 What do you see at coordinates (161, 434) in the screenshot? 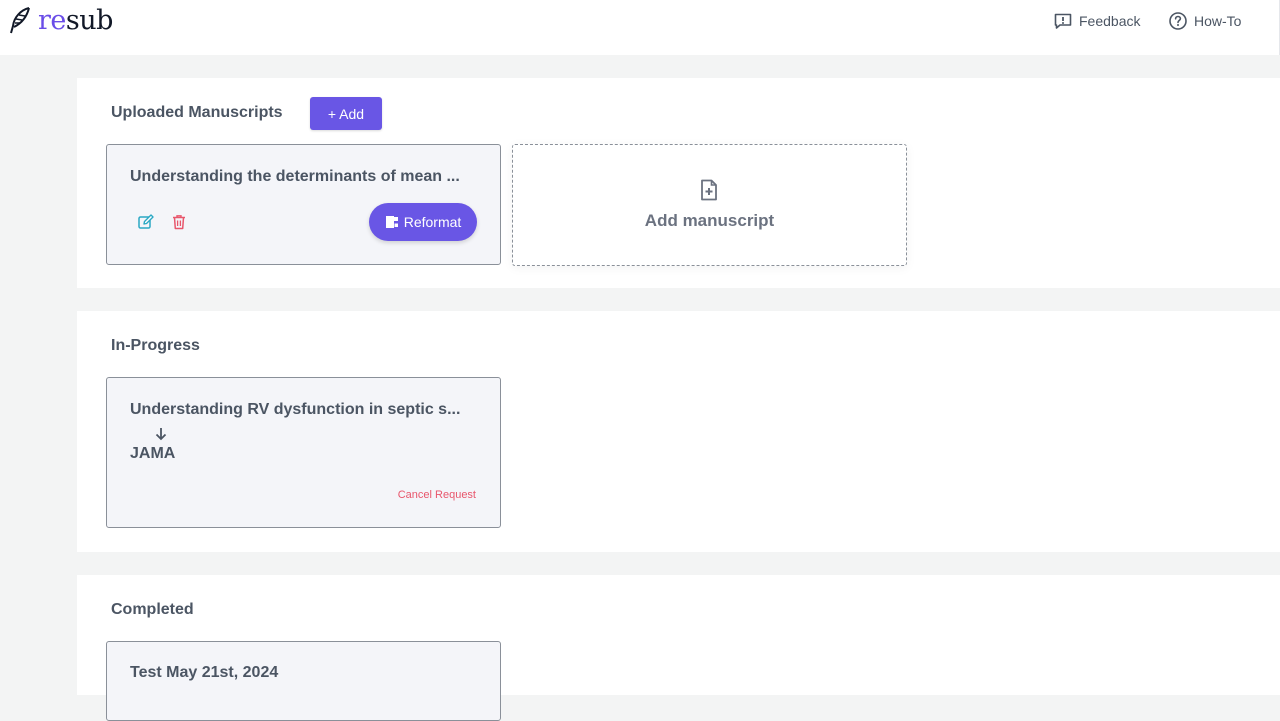
I see `arrow-down-icon` at bounding box center [161, 434].